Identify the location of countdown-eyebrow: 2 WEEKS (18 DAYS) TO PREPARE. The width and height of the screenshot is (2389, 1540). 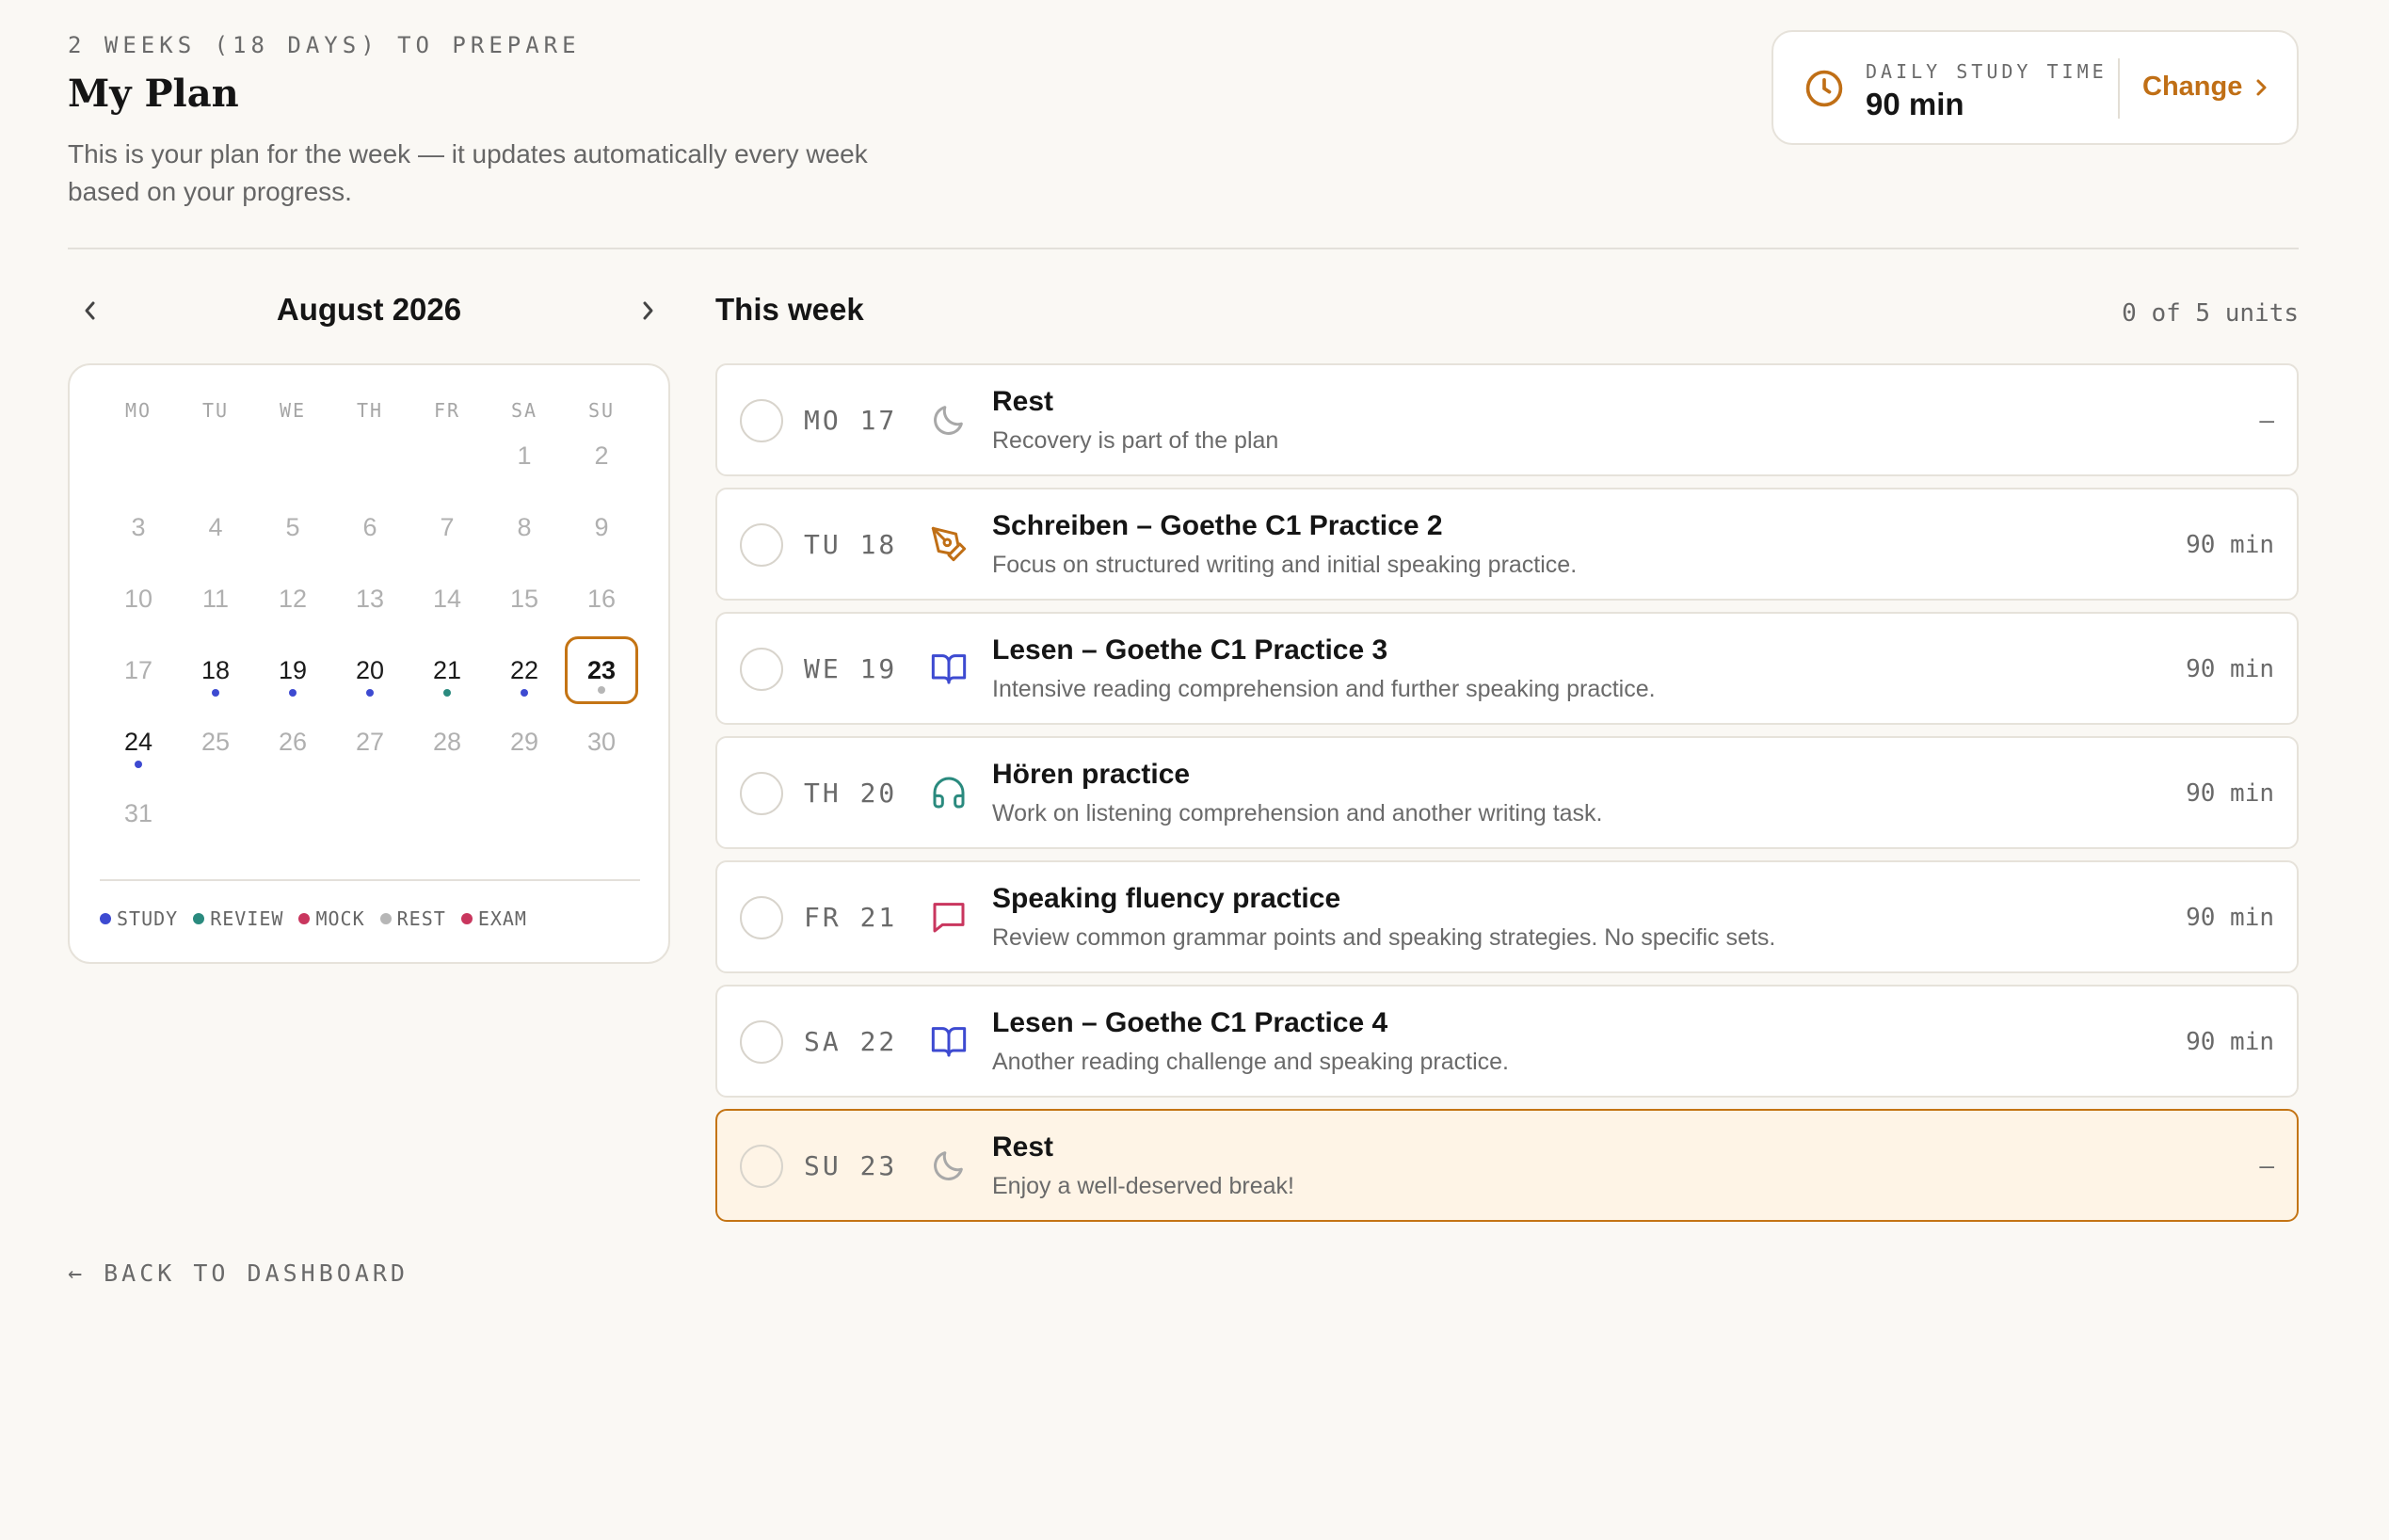
(324, 45).